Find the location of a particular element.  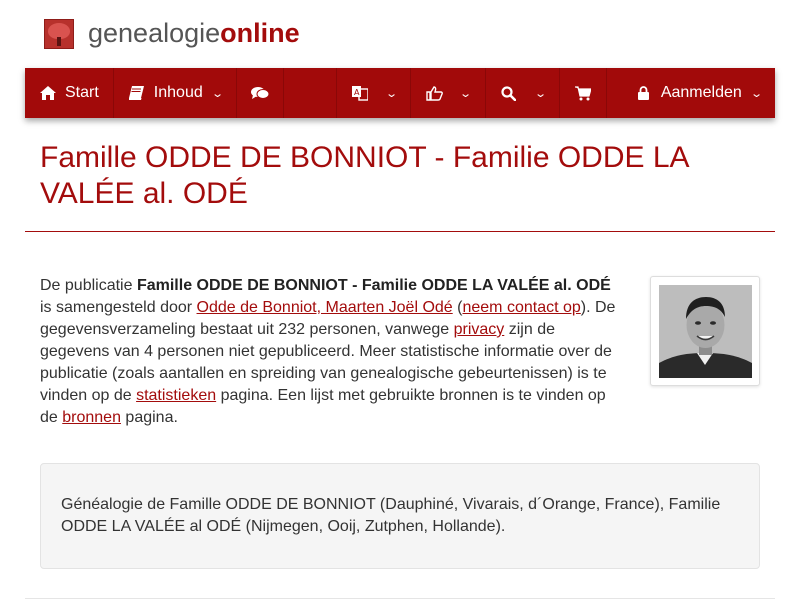

nav-language: A ⌄ is located at coordinates (374, 93).